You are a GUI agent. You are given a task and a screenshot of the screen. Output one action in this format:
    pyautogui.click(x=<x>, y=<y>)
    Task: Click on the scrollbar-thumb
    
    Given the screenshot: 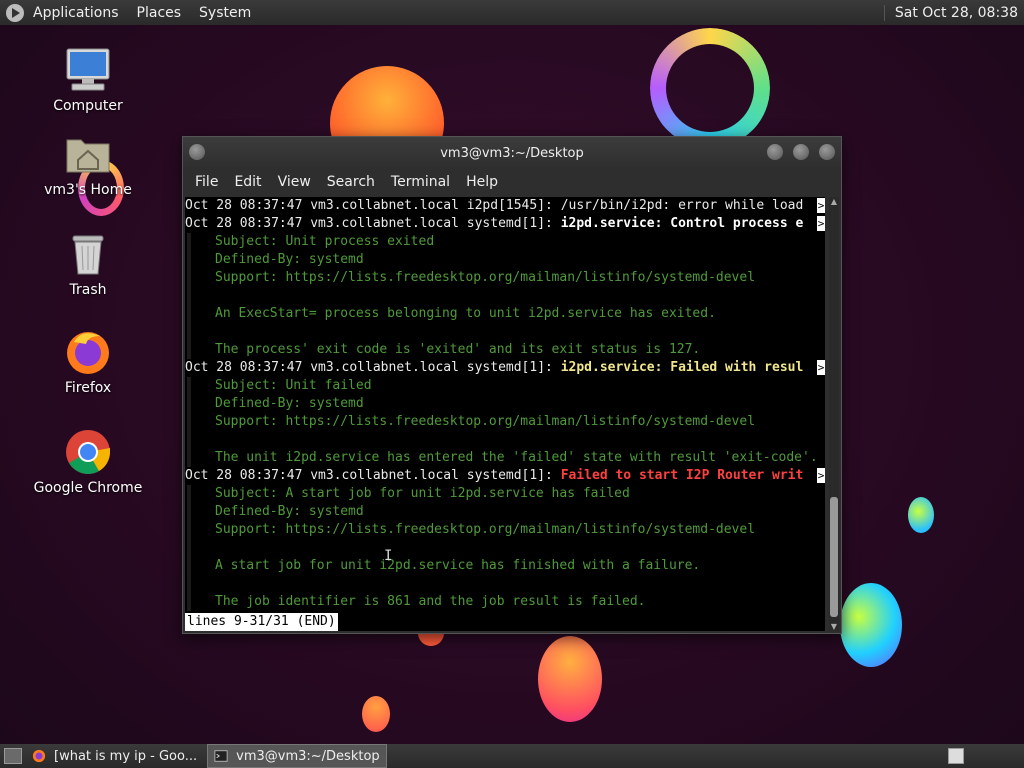 What is the action you would take?
    pyautogui.click(x=834, y=557)
    